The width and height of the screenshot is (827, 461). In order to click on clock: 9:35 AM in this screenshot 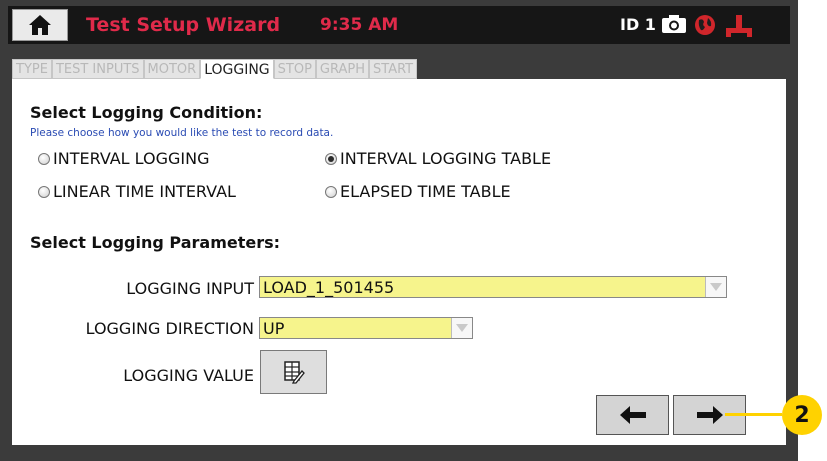, I will do `click(359, 25)`.